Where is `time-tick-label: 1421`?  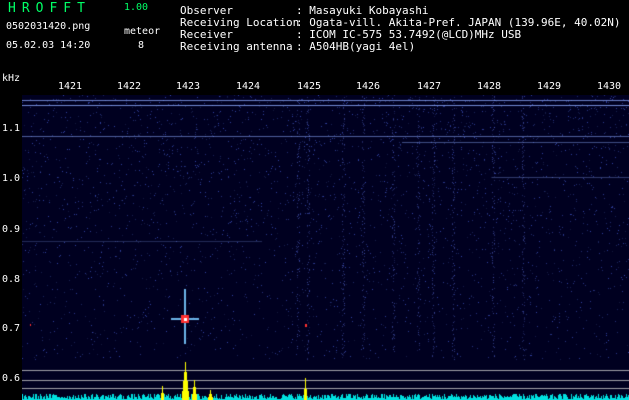 time-tick-label: 1421 is located at coordinates (70, 86).